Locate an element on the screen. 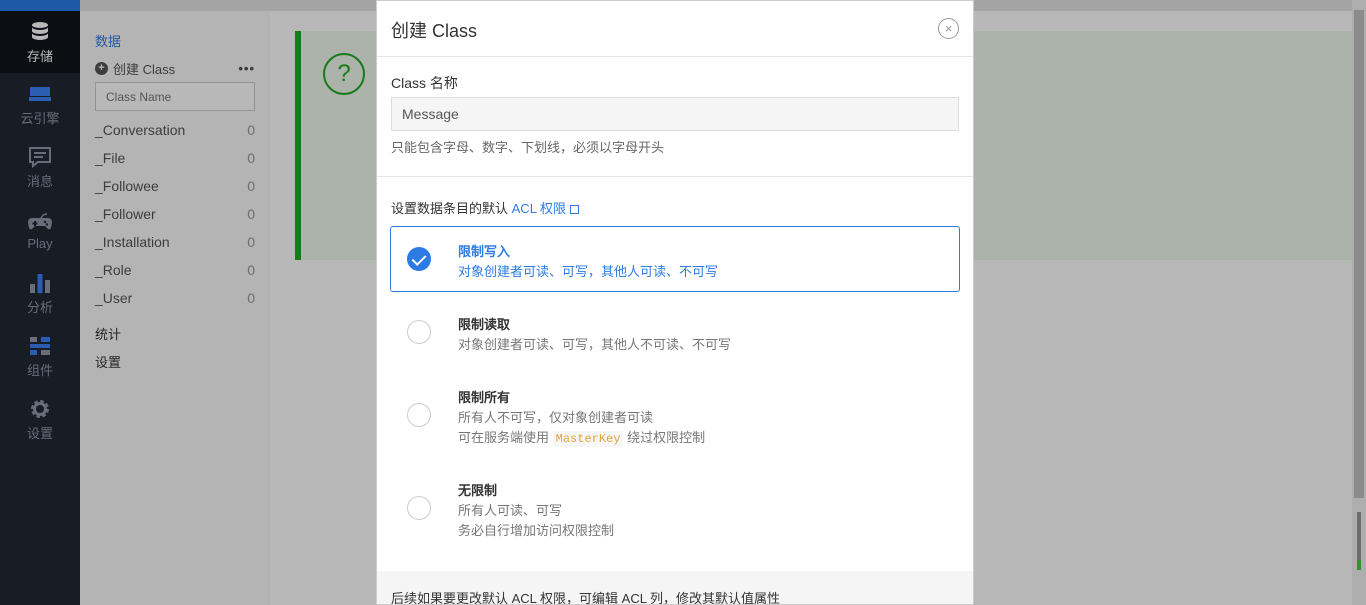  acl-doc-link: ACL 权限 is located at coordinates (539, 208).